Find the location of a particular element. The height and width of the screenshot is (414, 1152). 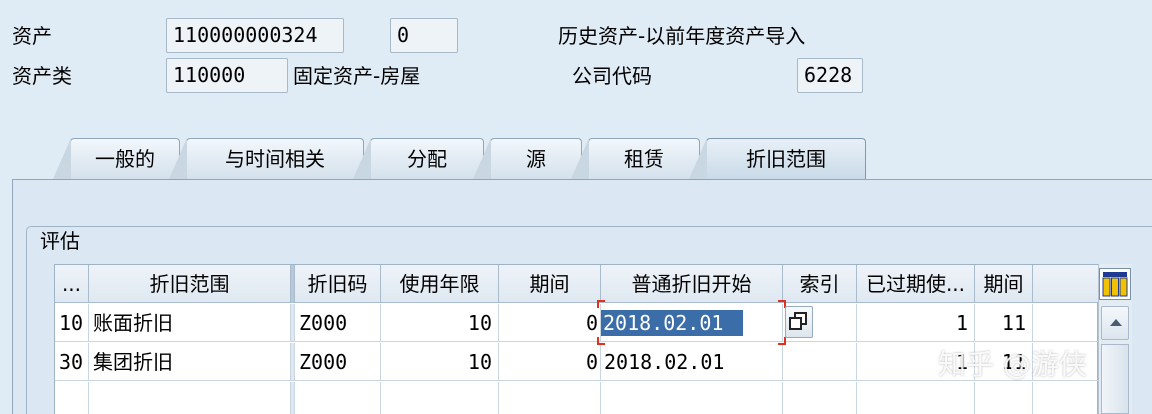

column-header-empty is located at coordinates (1065, 284).